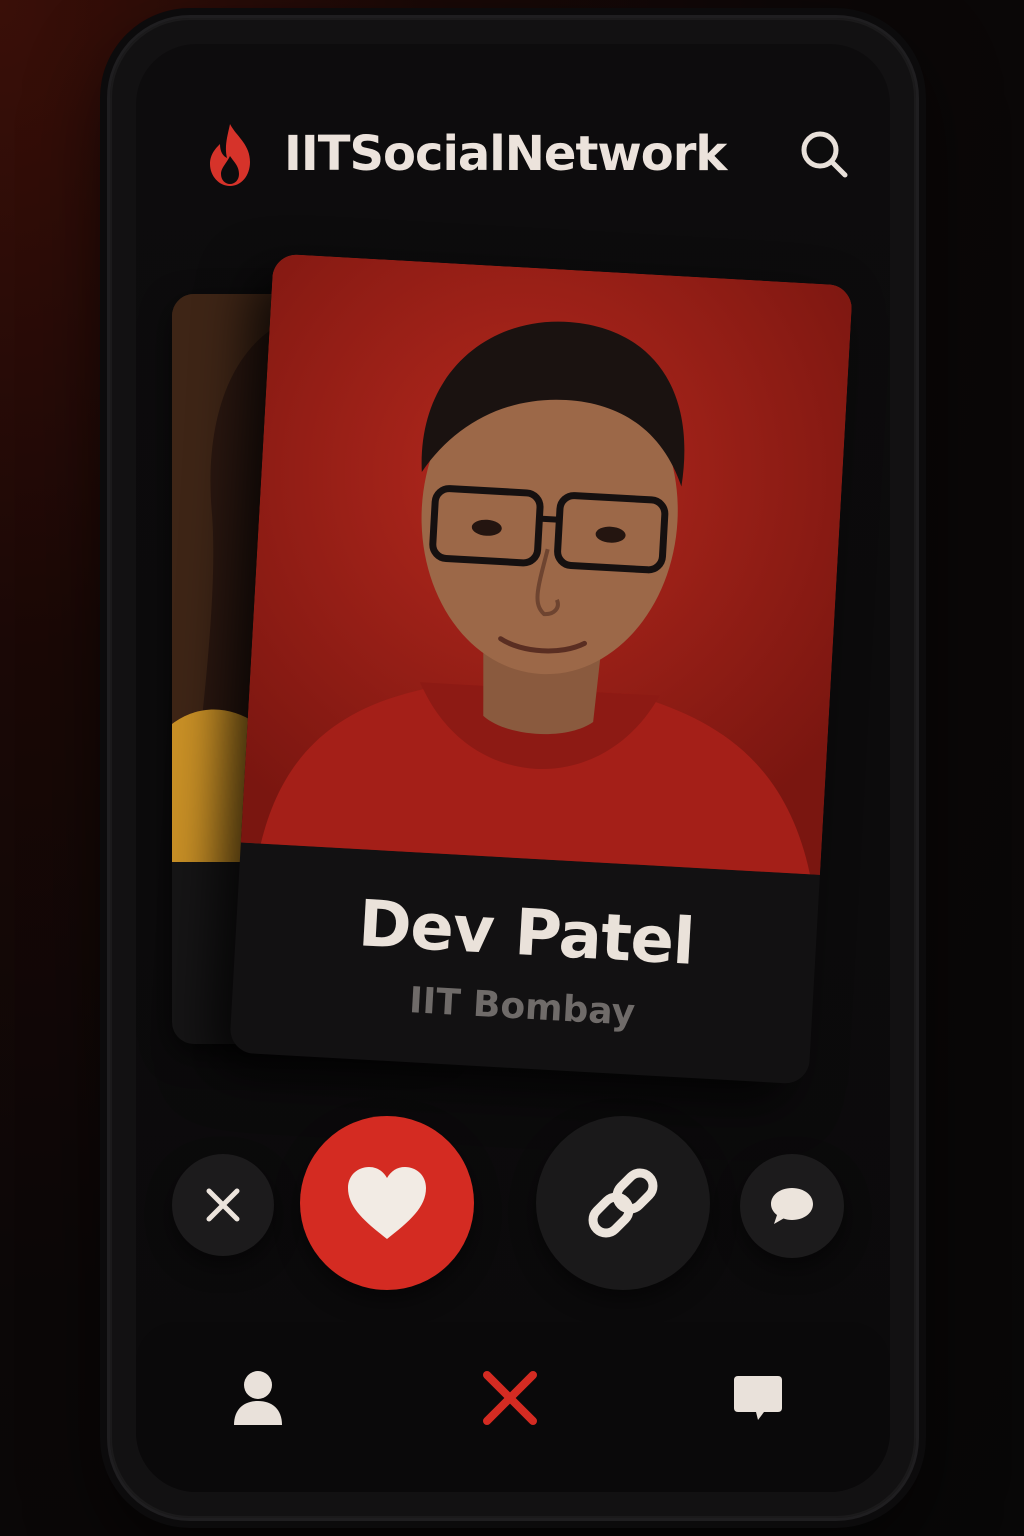  I want to click on profile-name: Dev Patel, so click(526, 933).